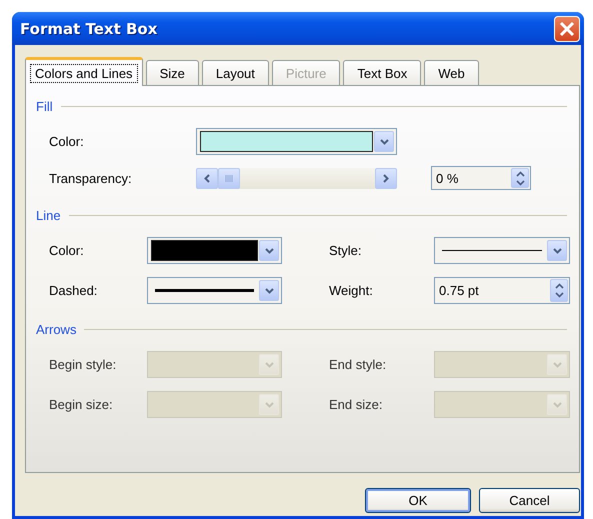 The image size is (593, 519). Describe the element at coordinates (73, 290) in the screenshot. I see `field-label: Dashed:` at that location.